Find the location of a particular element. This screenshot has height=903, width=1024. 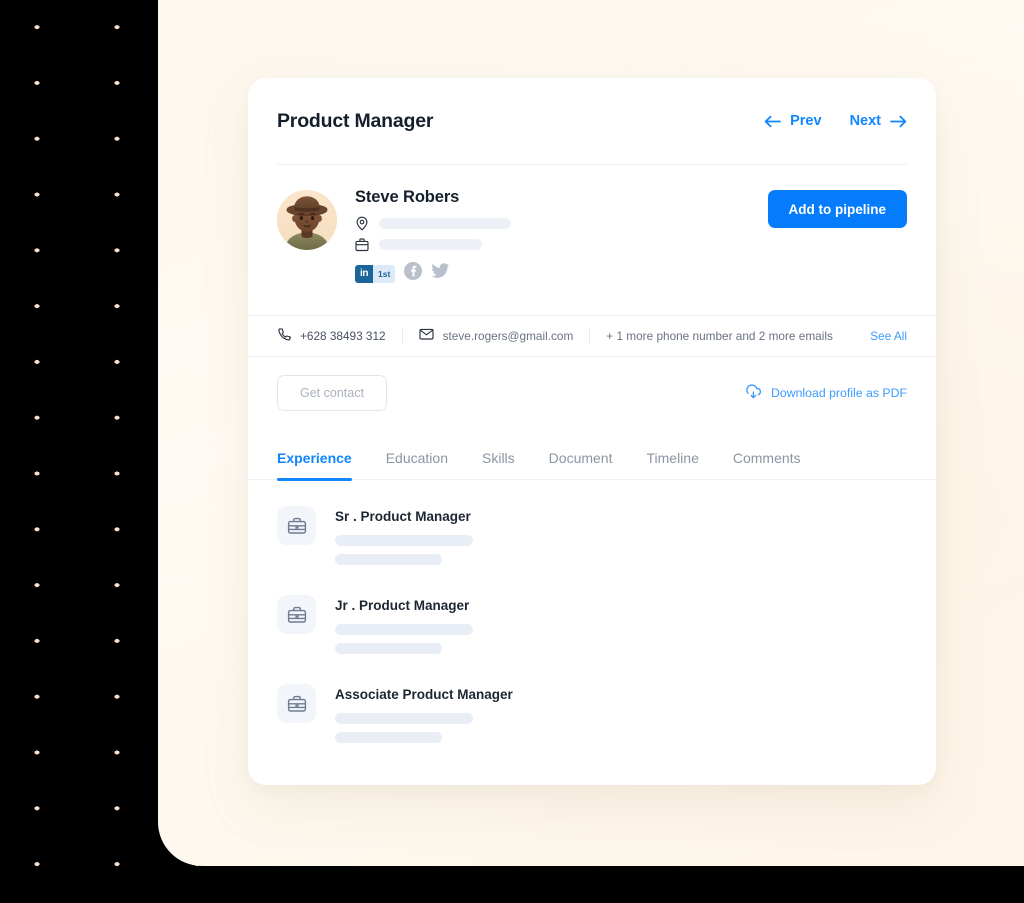

identity-section: Steve Robers in 1st Add to pipeline is located at coordinates (592, 225).